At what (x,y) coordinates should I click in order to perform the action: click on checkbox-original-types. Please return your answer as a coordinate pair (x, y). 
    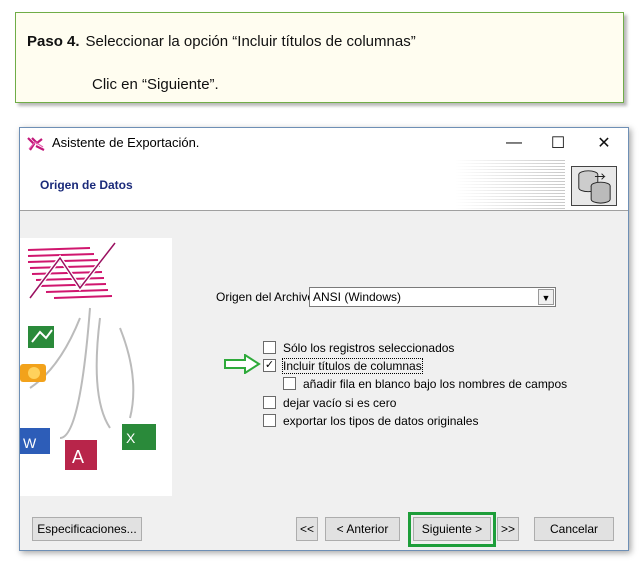
    Looking at the image, I should click on (269, 420).